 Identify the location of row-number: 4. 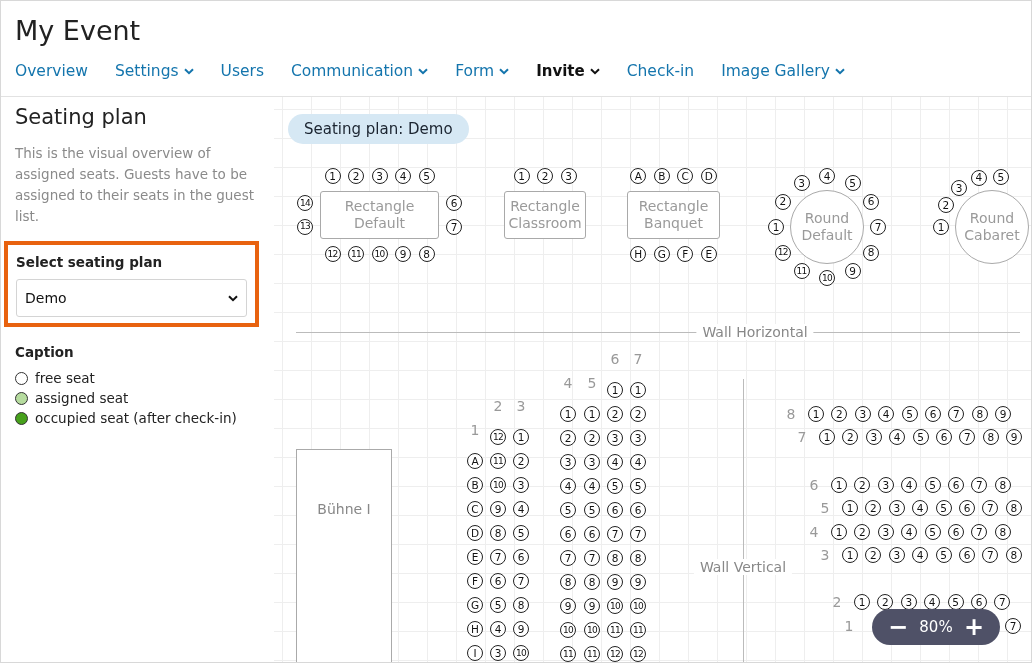
(568, 383).